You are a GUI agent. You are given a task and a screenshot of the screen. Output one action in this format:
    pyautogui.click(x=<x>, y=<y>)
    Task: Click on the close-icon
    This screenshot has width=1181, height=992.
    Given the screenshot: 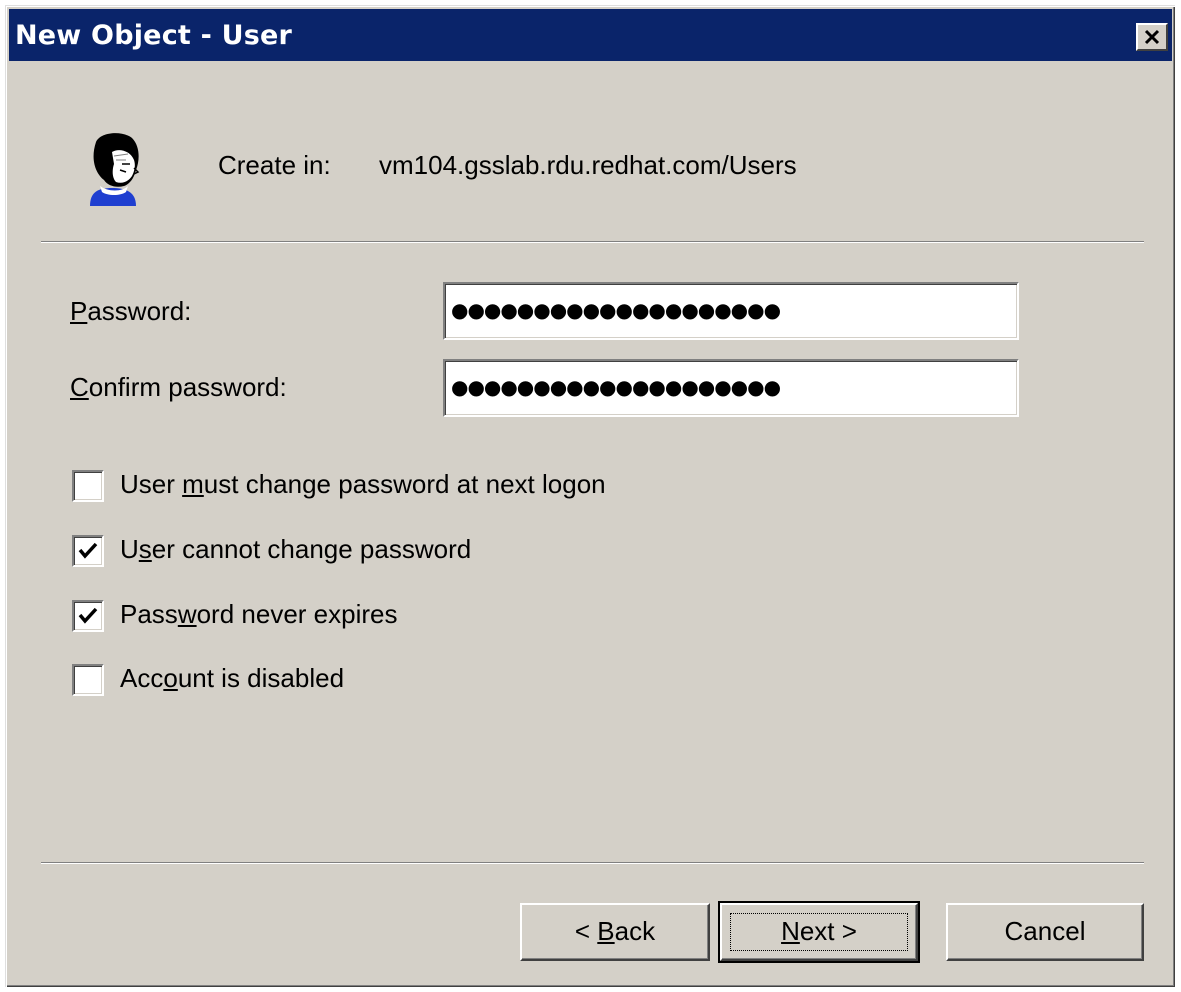 What is the action you would take?
    pyautogui.click(x=1152, y=37)
    